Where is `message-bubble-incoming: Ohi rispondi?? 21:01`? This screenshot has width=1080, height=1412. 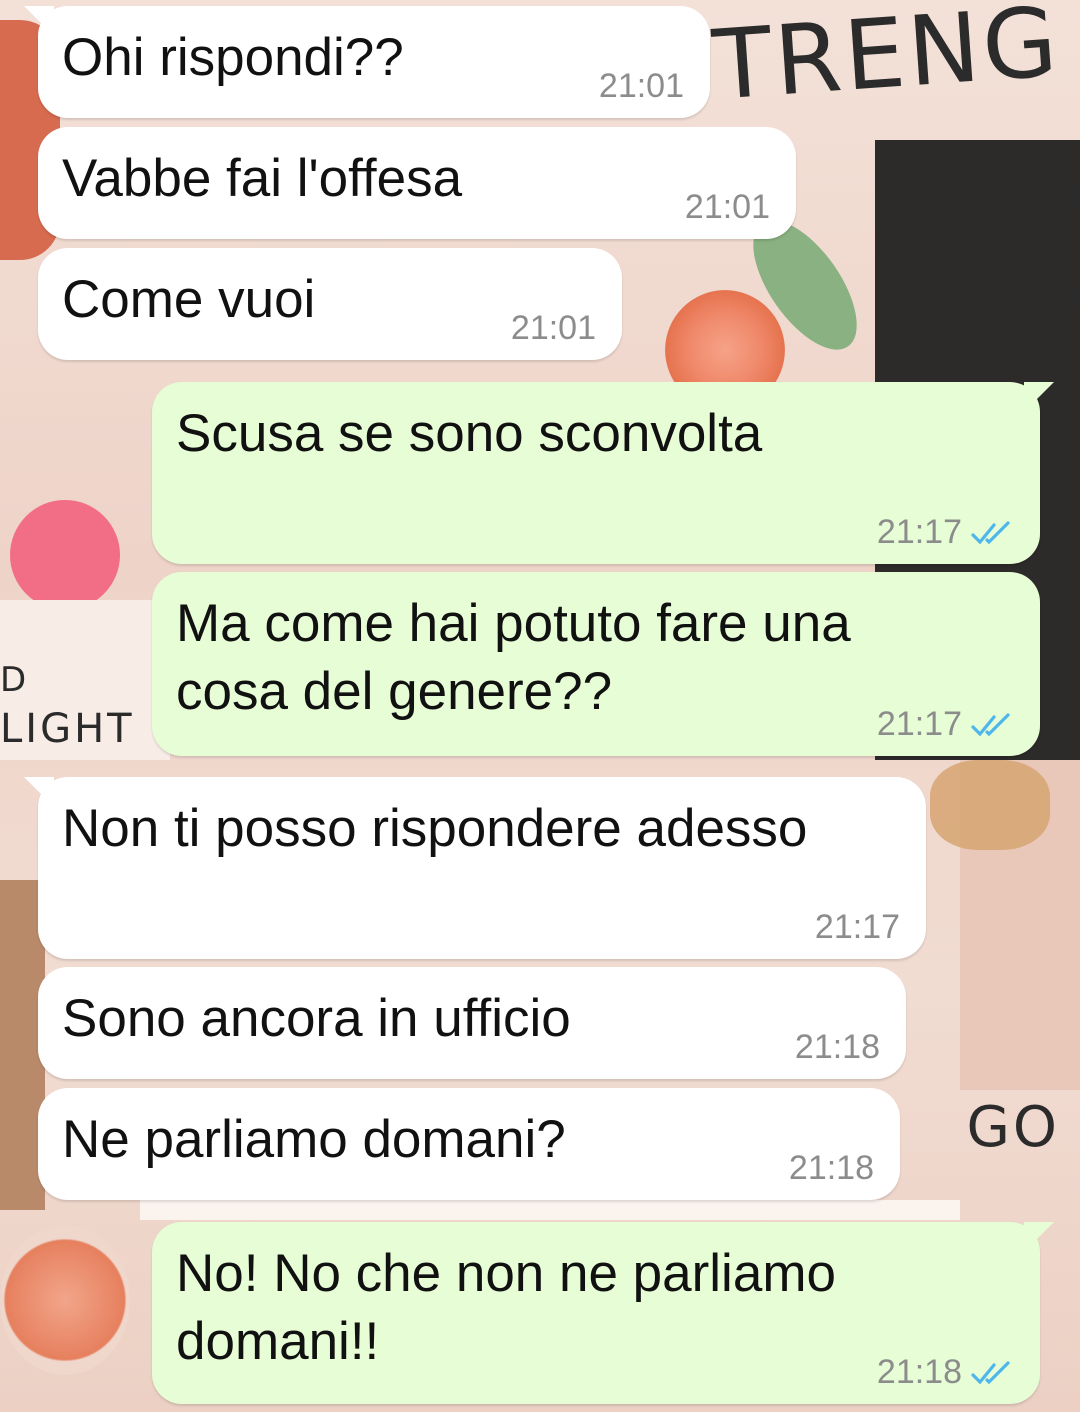 message-bubble-incoming: Ohi rispondi?? 21:01 is located at coordinates (367, 62).